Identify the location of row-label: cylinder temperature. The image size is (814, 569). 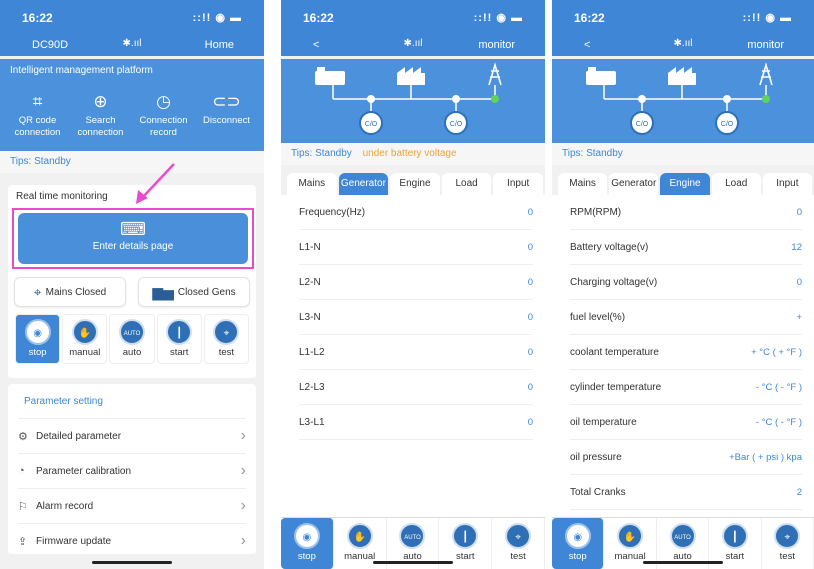
(616, 387).